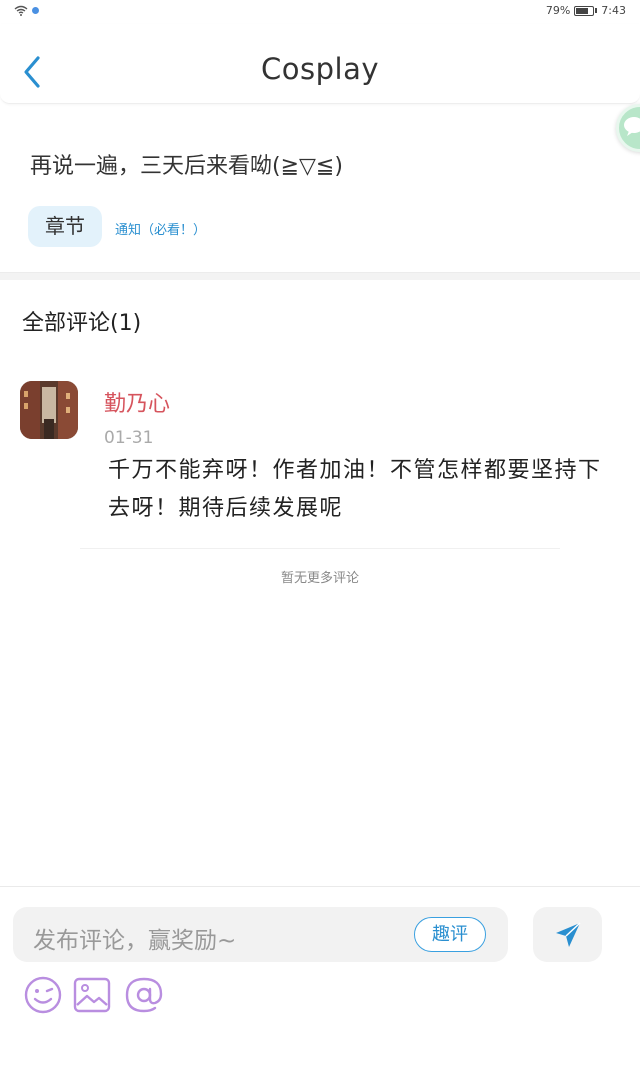  Describe the element at coordinates (160, 228) in the screenshot. I see `notice-link: 通知（必看！）` at that location.